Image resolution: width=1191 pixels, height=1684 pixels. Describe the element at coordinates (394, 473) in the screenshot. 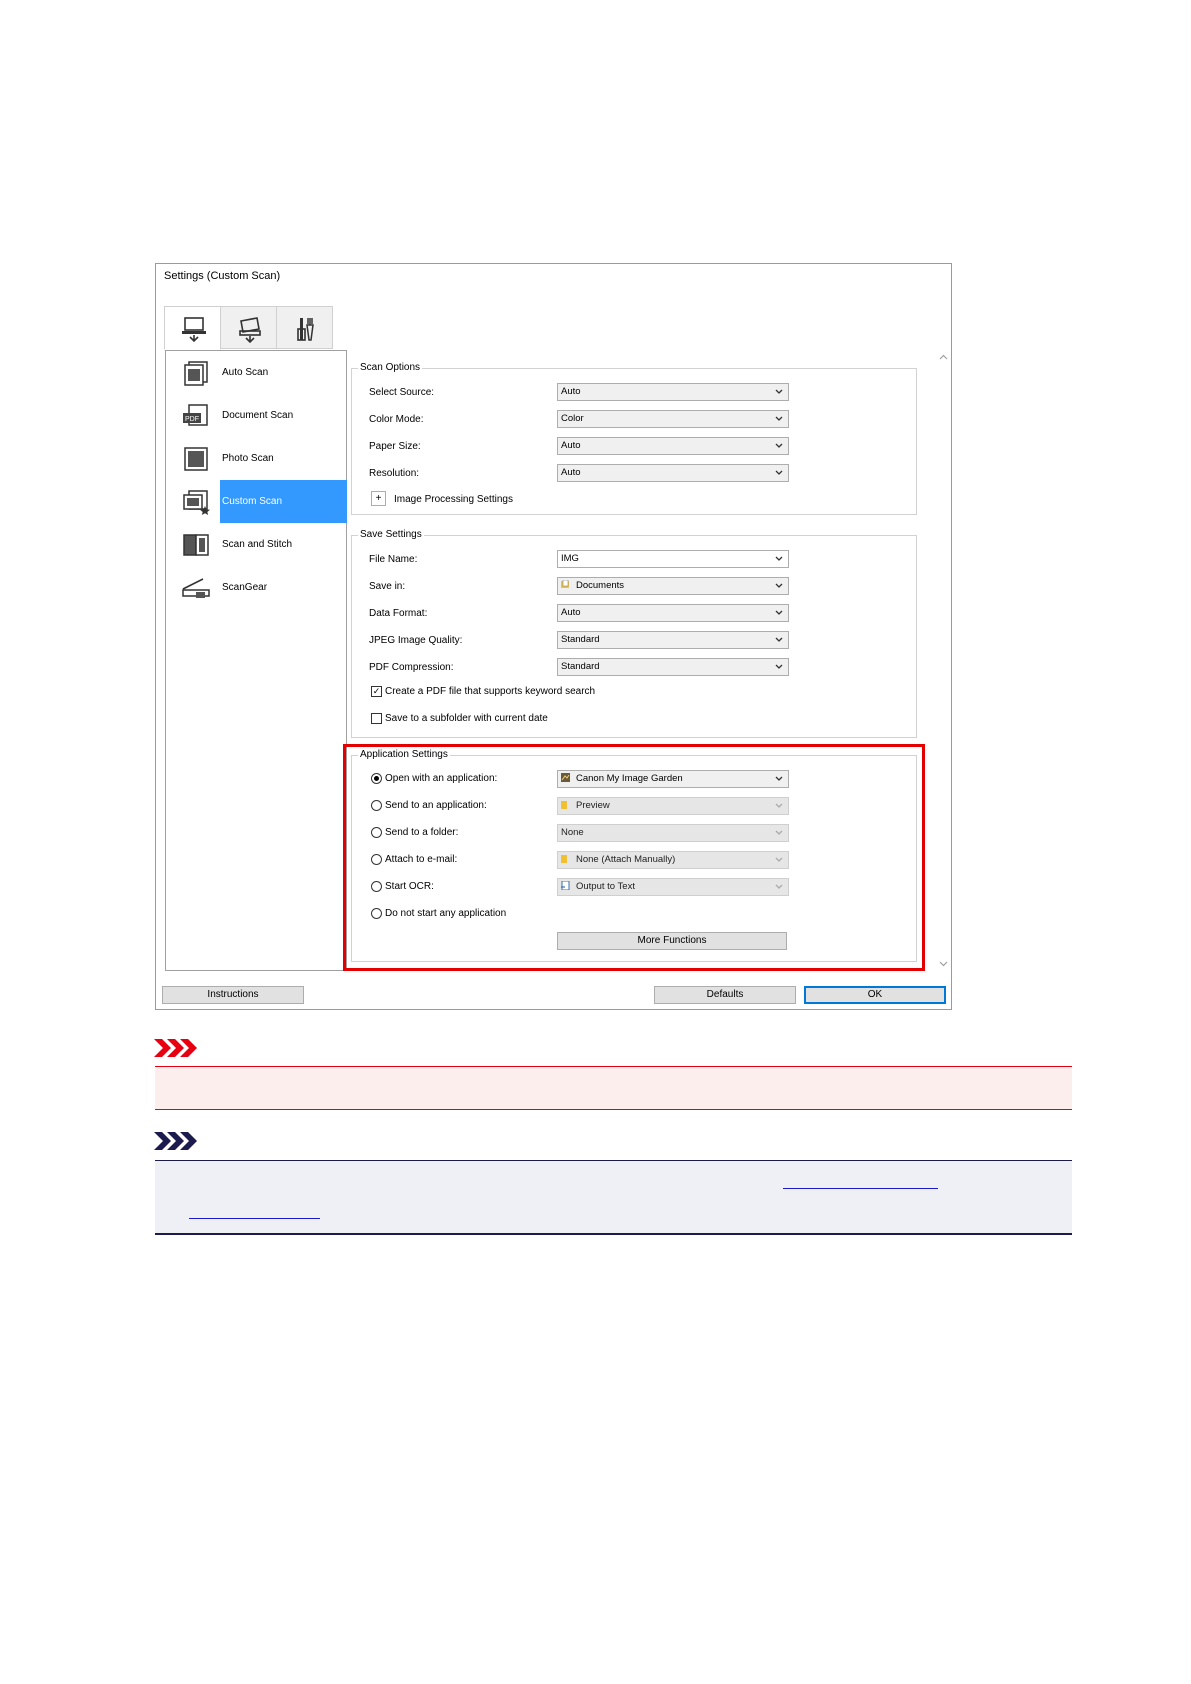

I see `resolution-label: Resolution:` at that location.